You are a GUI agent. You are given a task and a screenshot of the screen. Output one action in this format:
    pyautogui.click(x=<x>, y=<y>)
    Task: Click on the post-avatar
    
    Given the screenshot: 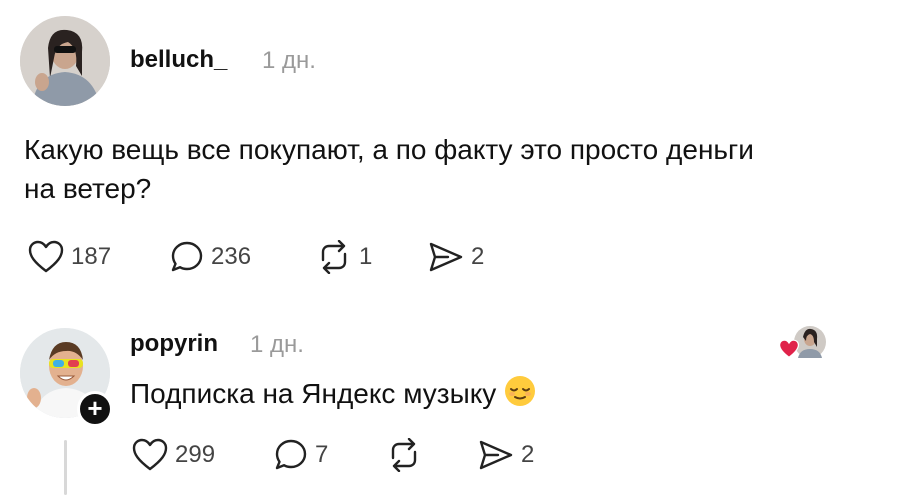 What is the action you would take?
    pyautogui.click(x=65, y=61)
    